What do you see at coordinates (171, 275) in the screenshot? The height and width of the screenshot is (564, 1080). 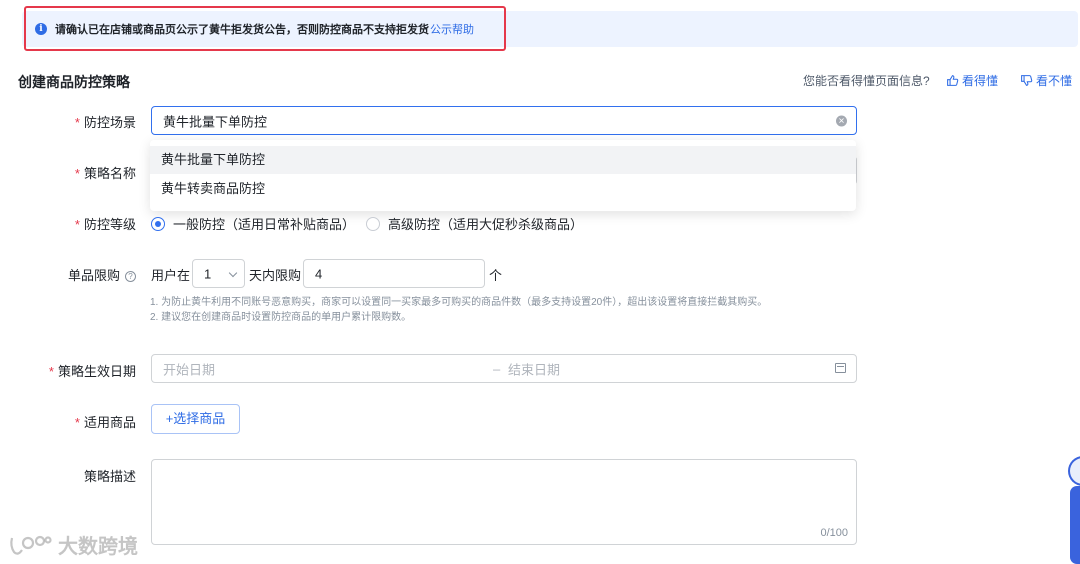 I see `limit-prefix: 用户在` at bounding box center [171, 275].